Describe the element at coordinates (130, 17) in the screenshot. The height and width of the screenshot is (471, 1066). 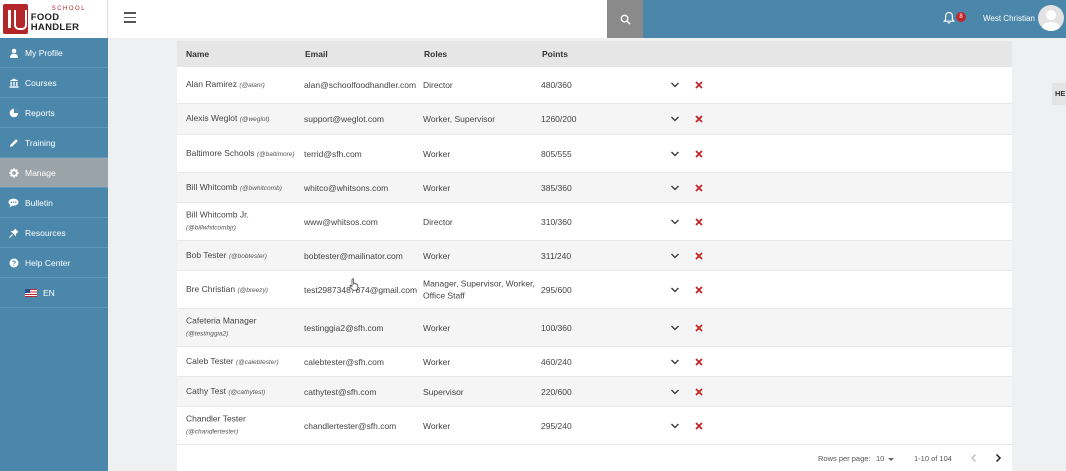
I see `menu-icon` at that location.